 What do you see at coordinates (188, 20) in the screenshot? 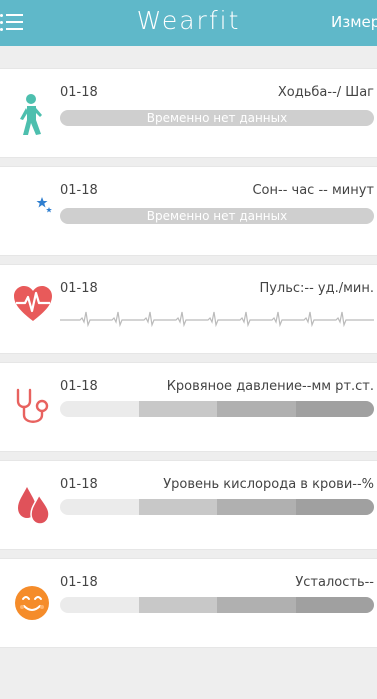
I see `app-title: Wearfit` at bounding box center [188, 20].